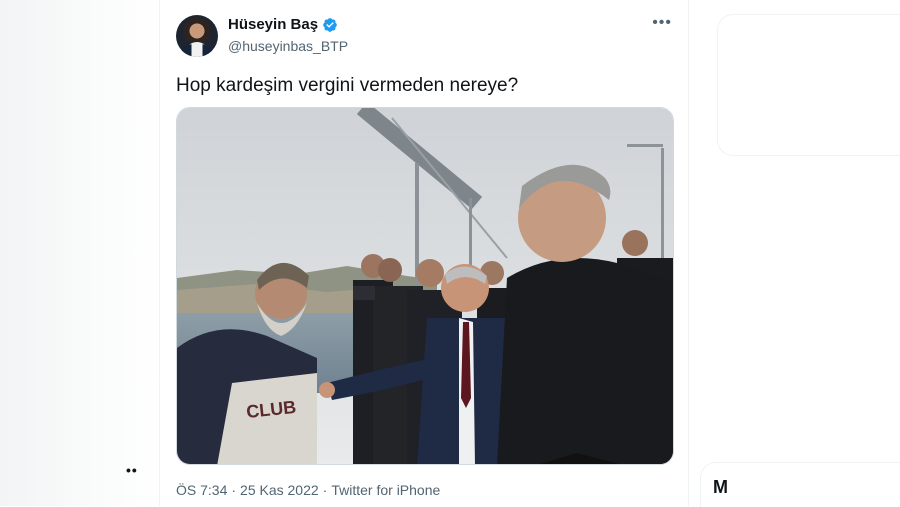 The width and height of the screenshot is (900, 507). Describe the element at coordinates (132, 470) in the screenshot. I see `left-more-dots: ••` at that location.